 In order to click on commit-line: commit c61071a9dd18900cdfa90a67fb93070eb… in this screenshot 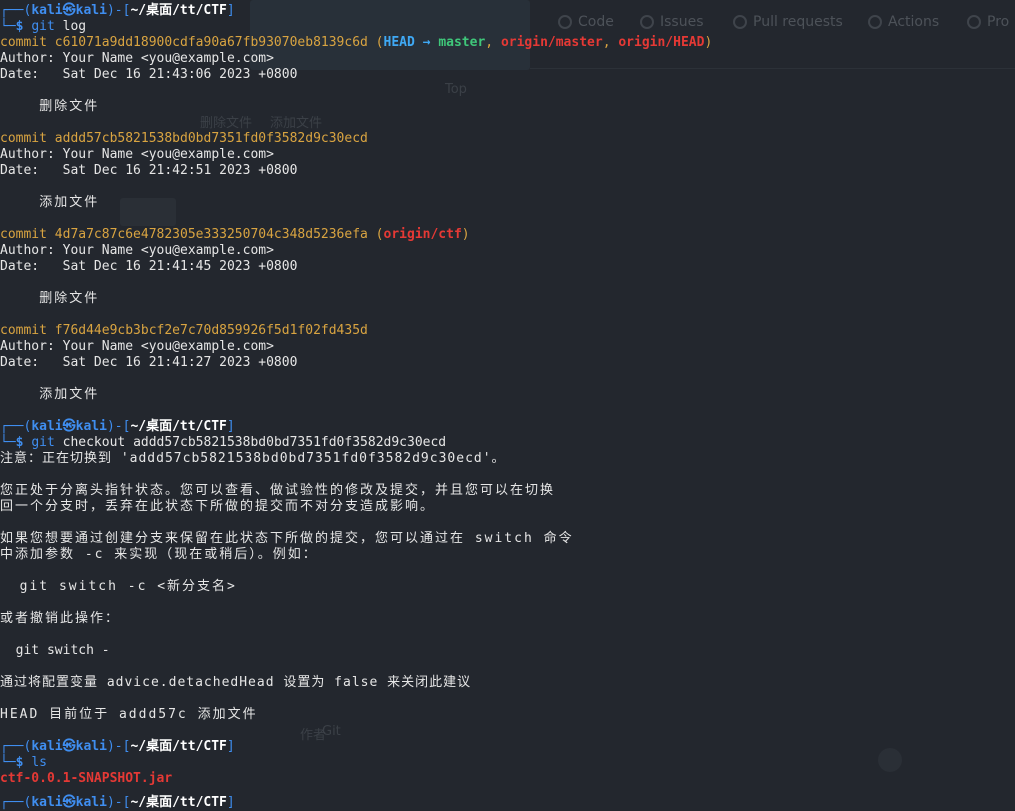, I will do `click(356, 42)`.